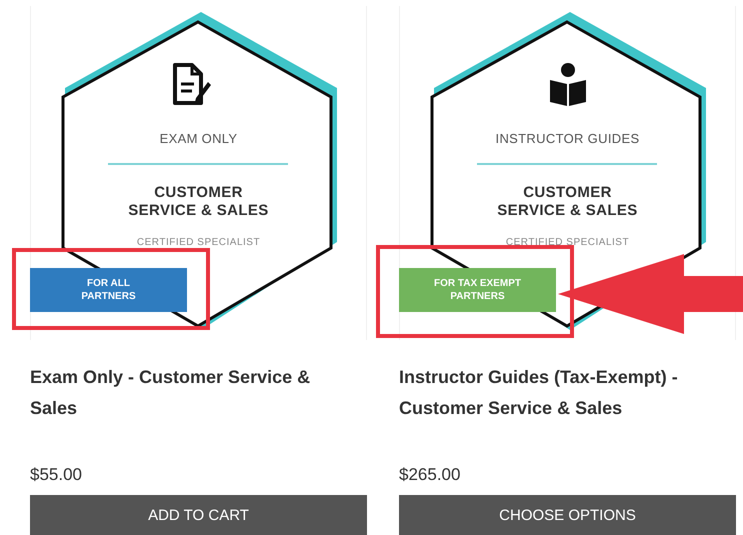 The height and width of the screenshot is (535, 743). What do you see at coordinates (171, 393) in the screenshot?
I see `product-title: Exam Only - Customer Service & Sales` at bounding box center [171, 393].